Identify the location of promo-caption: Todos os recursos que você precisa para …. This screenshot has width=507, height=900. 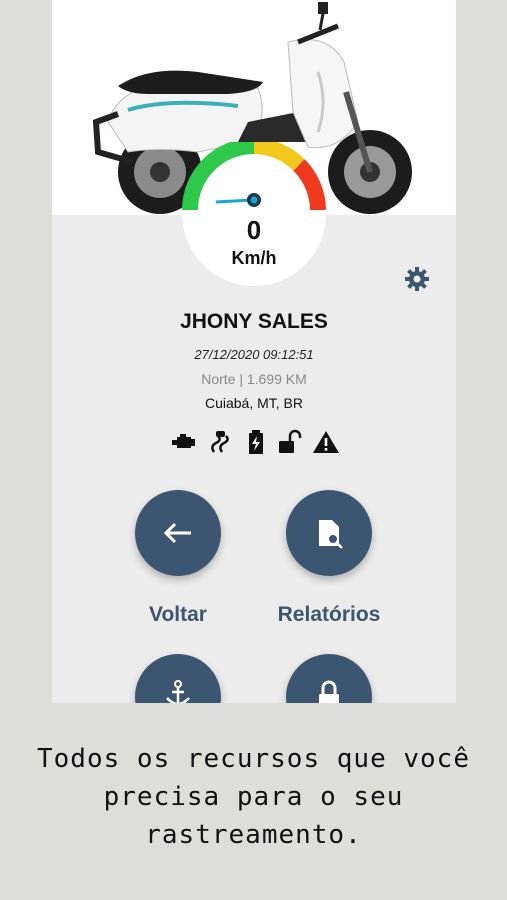
(253, 797).